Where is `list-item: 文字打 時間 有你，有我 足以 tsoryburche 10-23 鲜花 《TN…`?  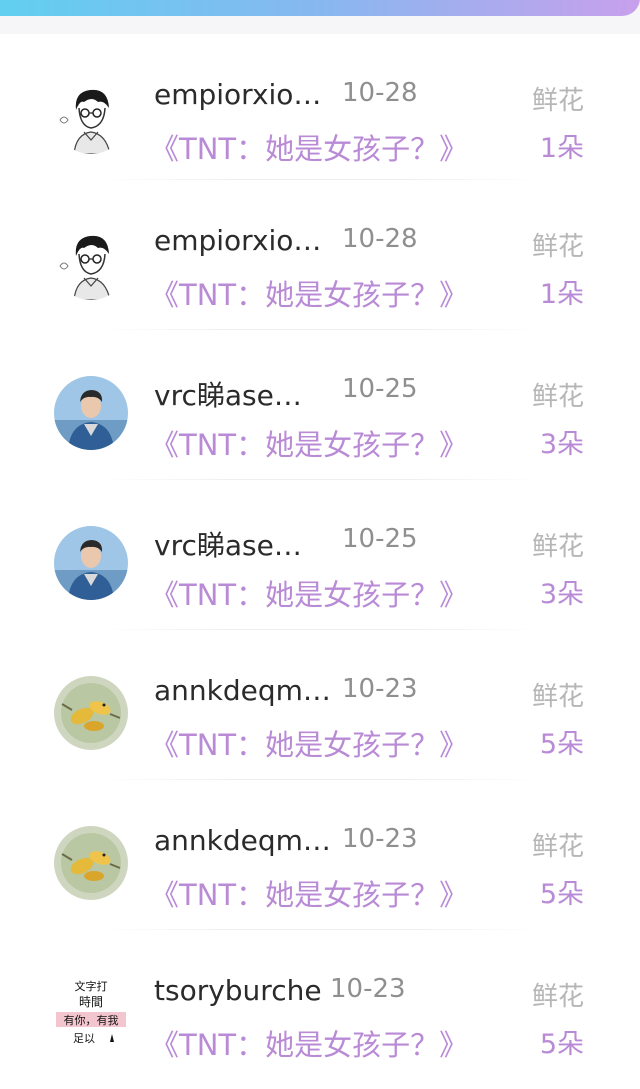 list-item: 文字打 時間 有你，有我 足以 tsoryburche 10-23 鲜花 《TN… is located at coordinates (320, 1005).